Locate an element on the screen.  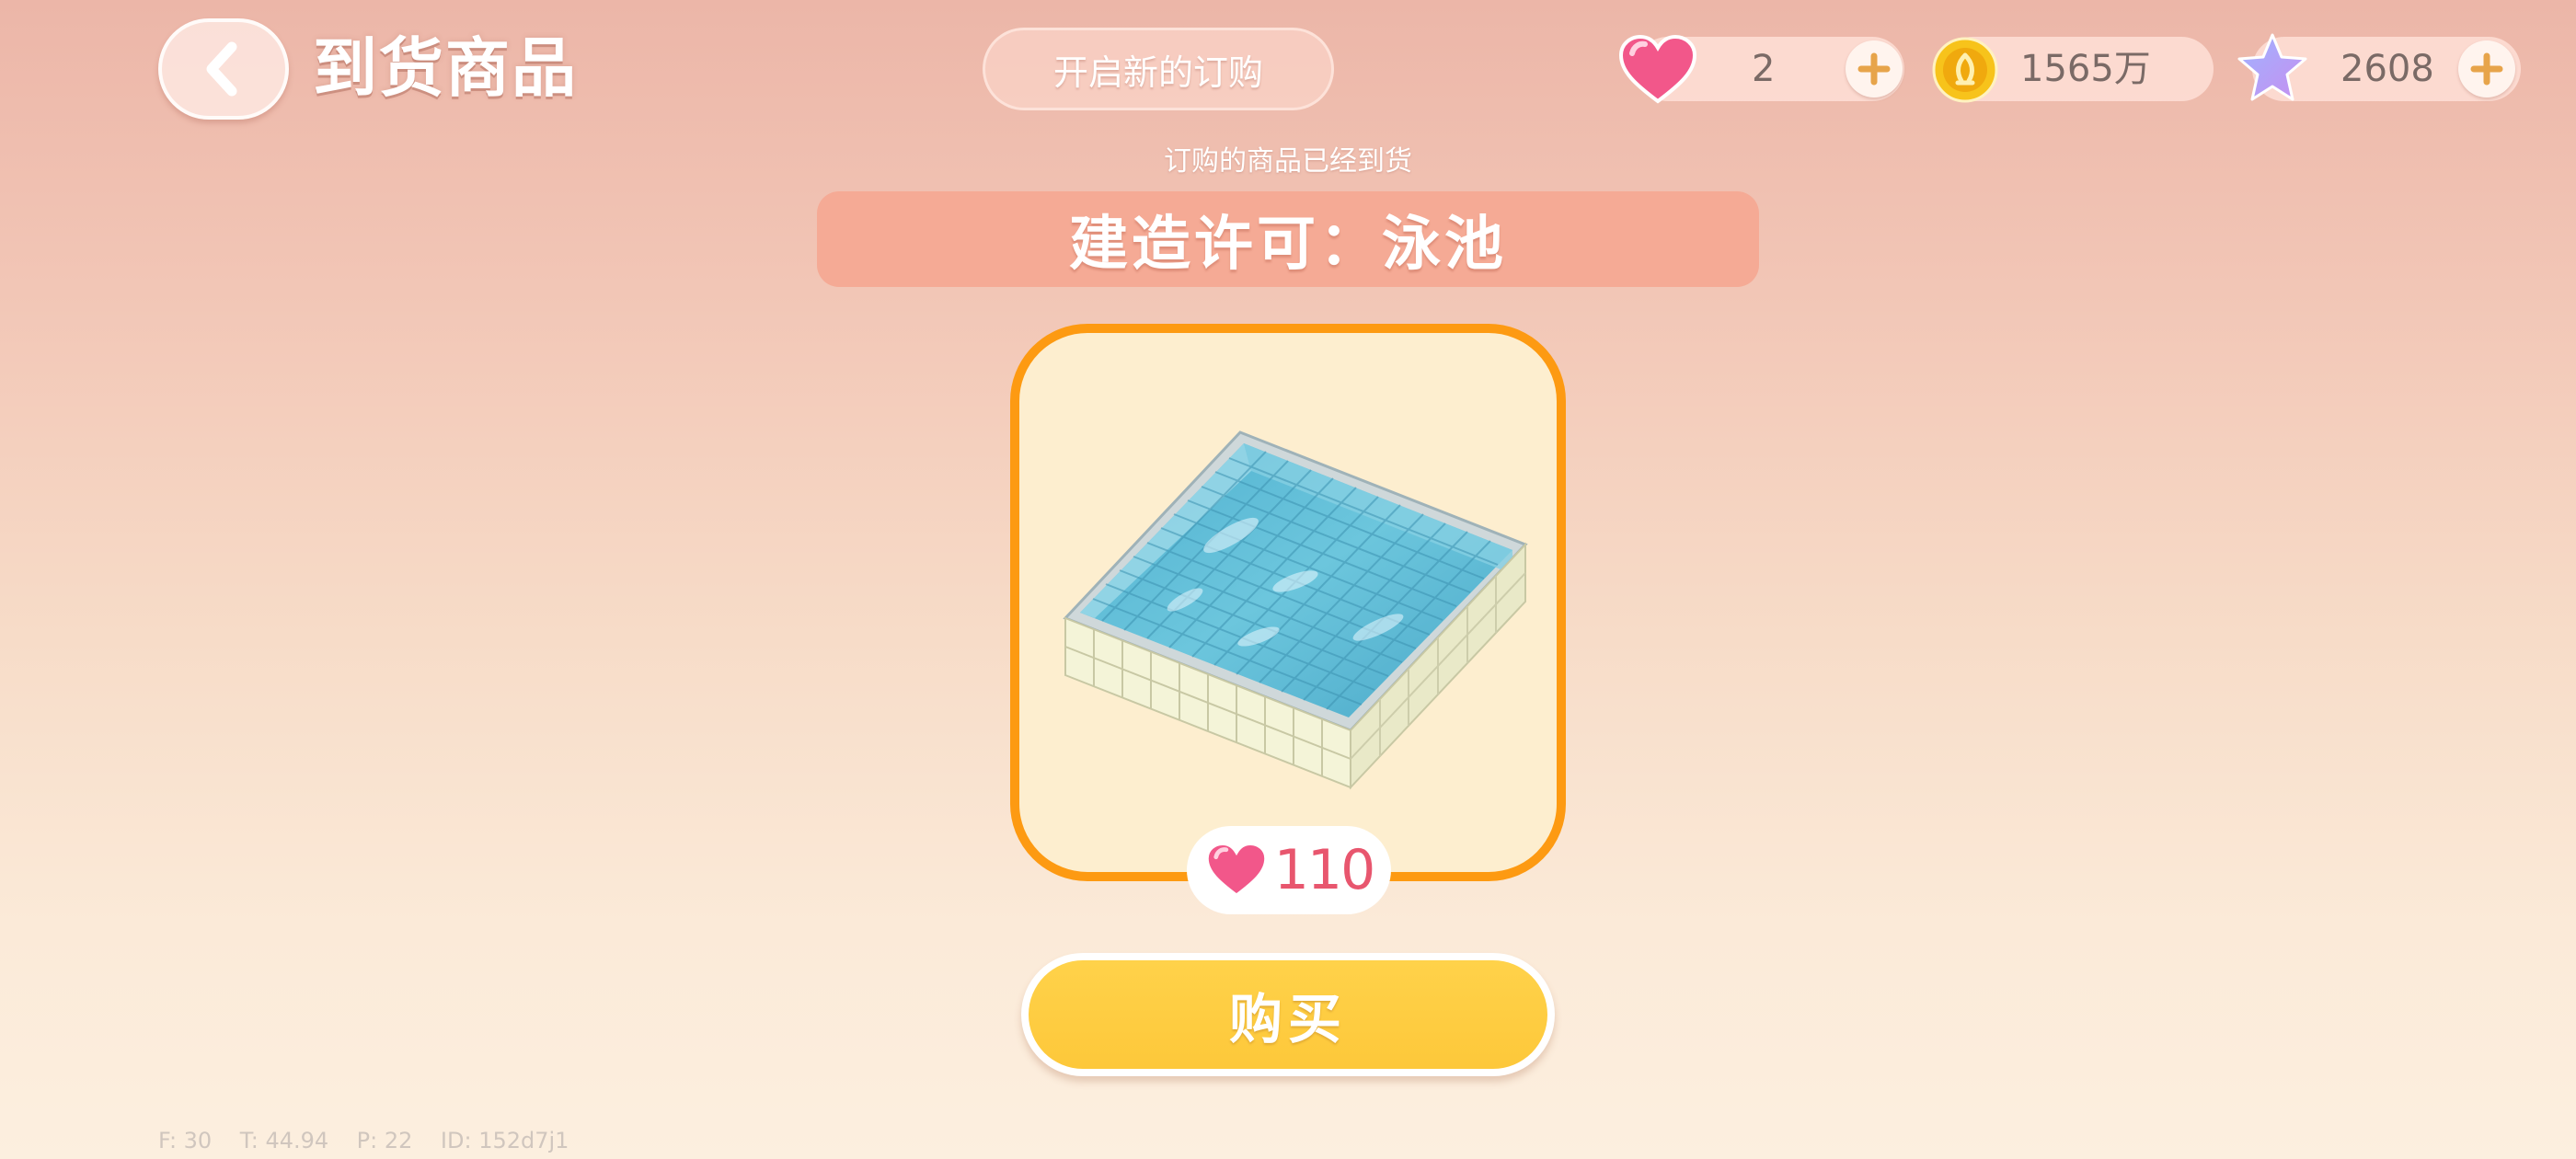
buy-button-label: 购买 is located at coordinates (1288, 1014).